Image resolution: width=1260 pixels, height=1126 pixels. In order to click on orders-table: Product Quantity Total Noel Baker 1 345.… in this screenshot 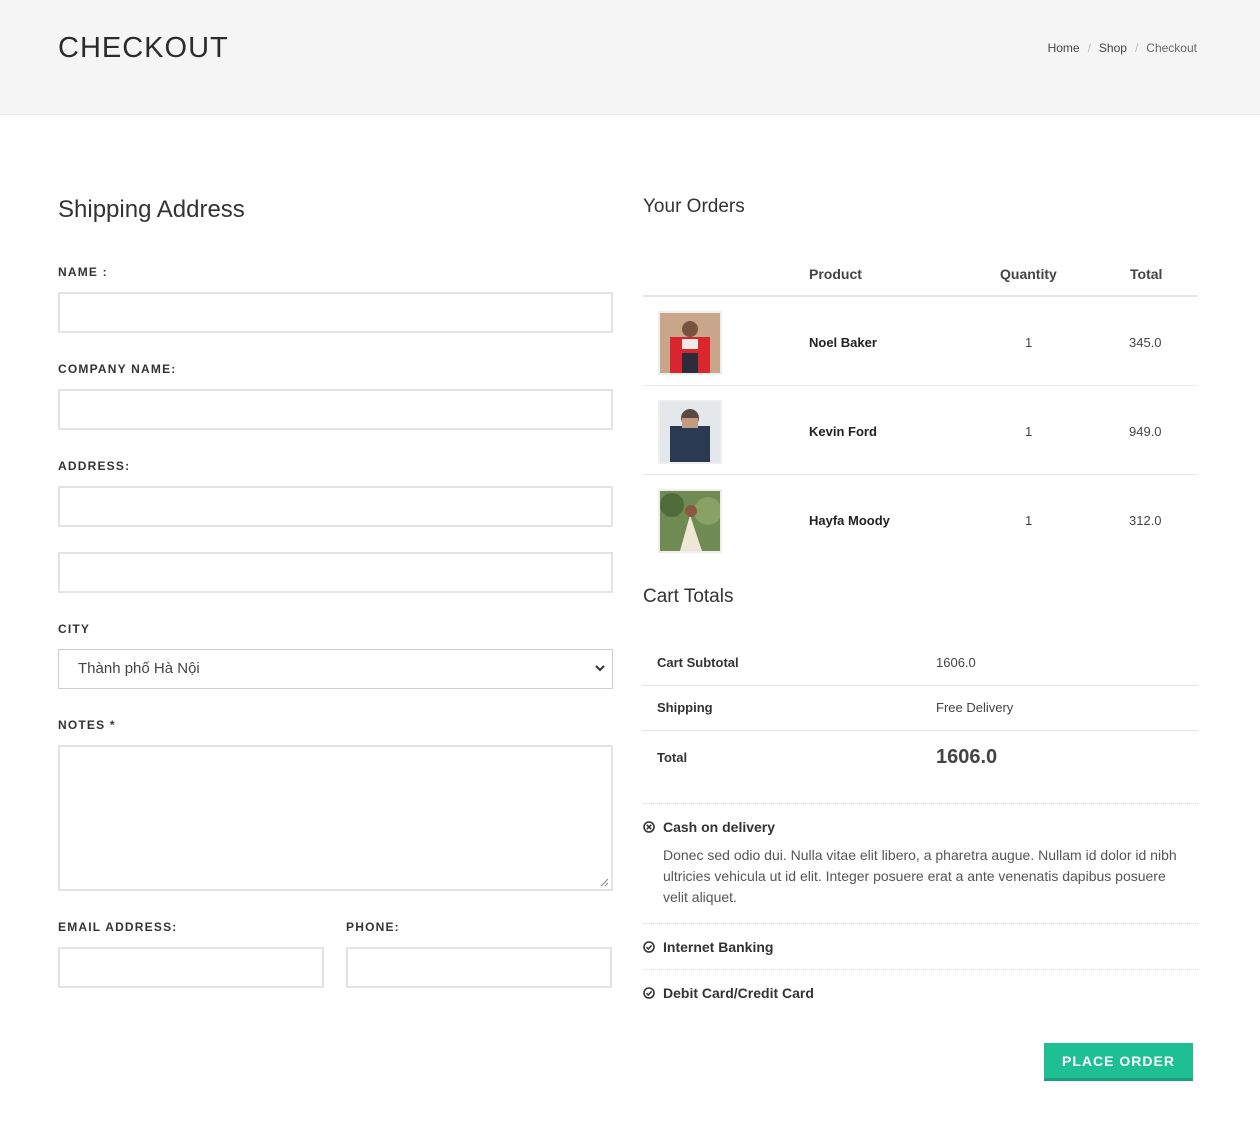, I will do `click(920, 409)`.